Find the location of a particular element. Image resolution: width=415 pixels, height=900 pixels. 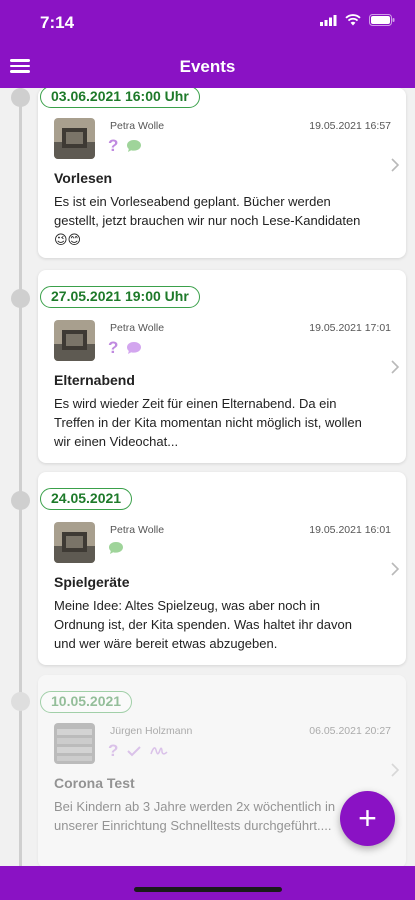

page-title: Events is located at coordinates (207, 66).